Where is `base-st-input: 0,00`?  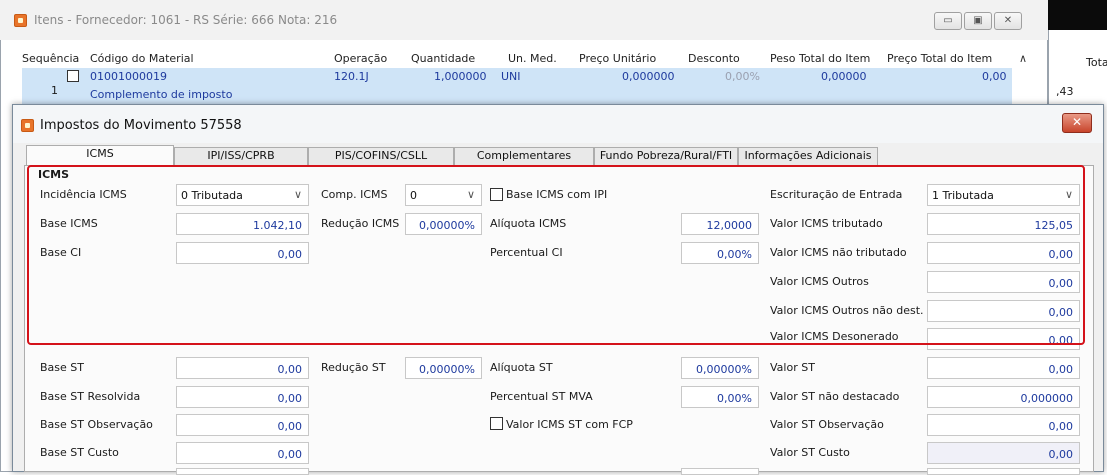 base-st-input: 0,00 is located at coordinates (242, 368).